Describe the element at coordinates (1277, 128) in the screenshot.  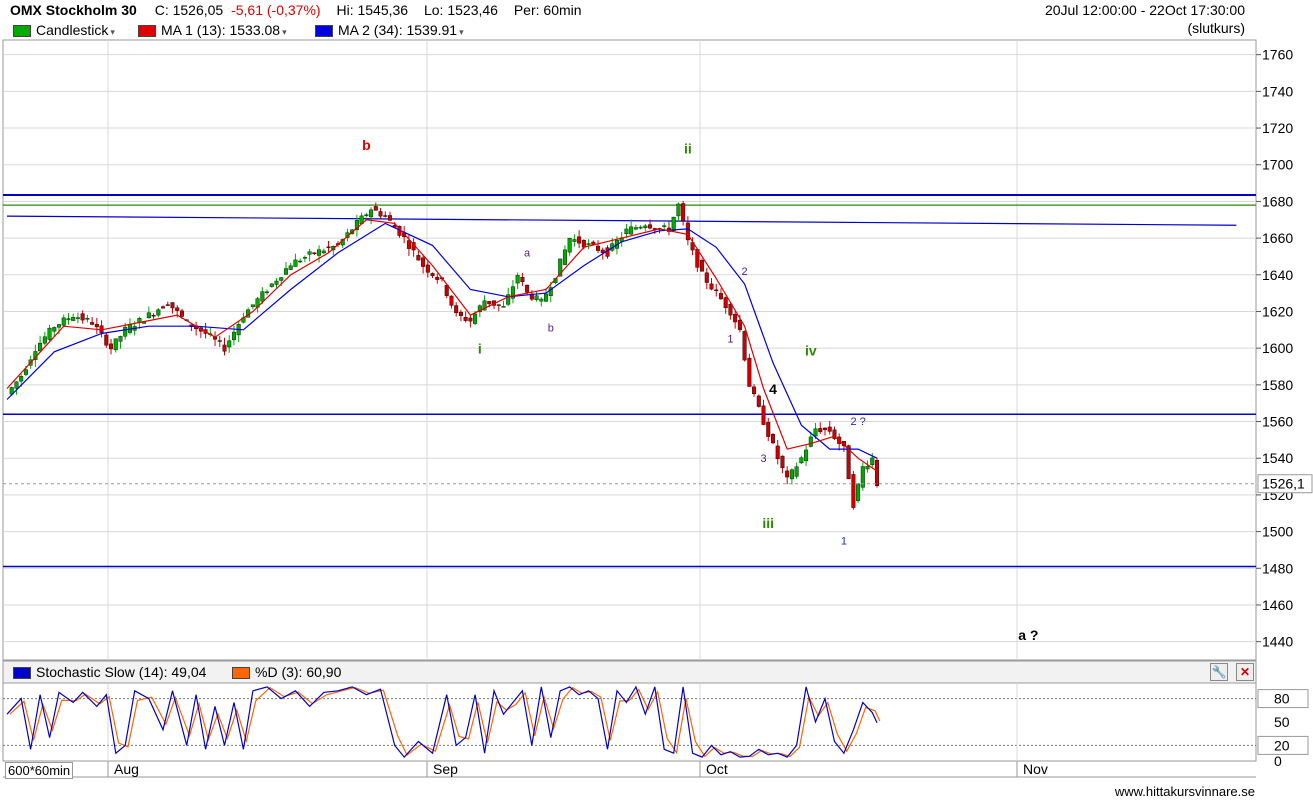
I see `y-tick-label: 1720` at that location.